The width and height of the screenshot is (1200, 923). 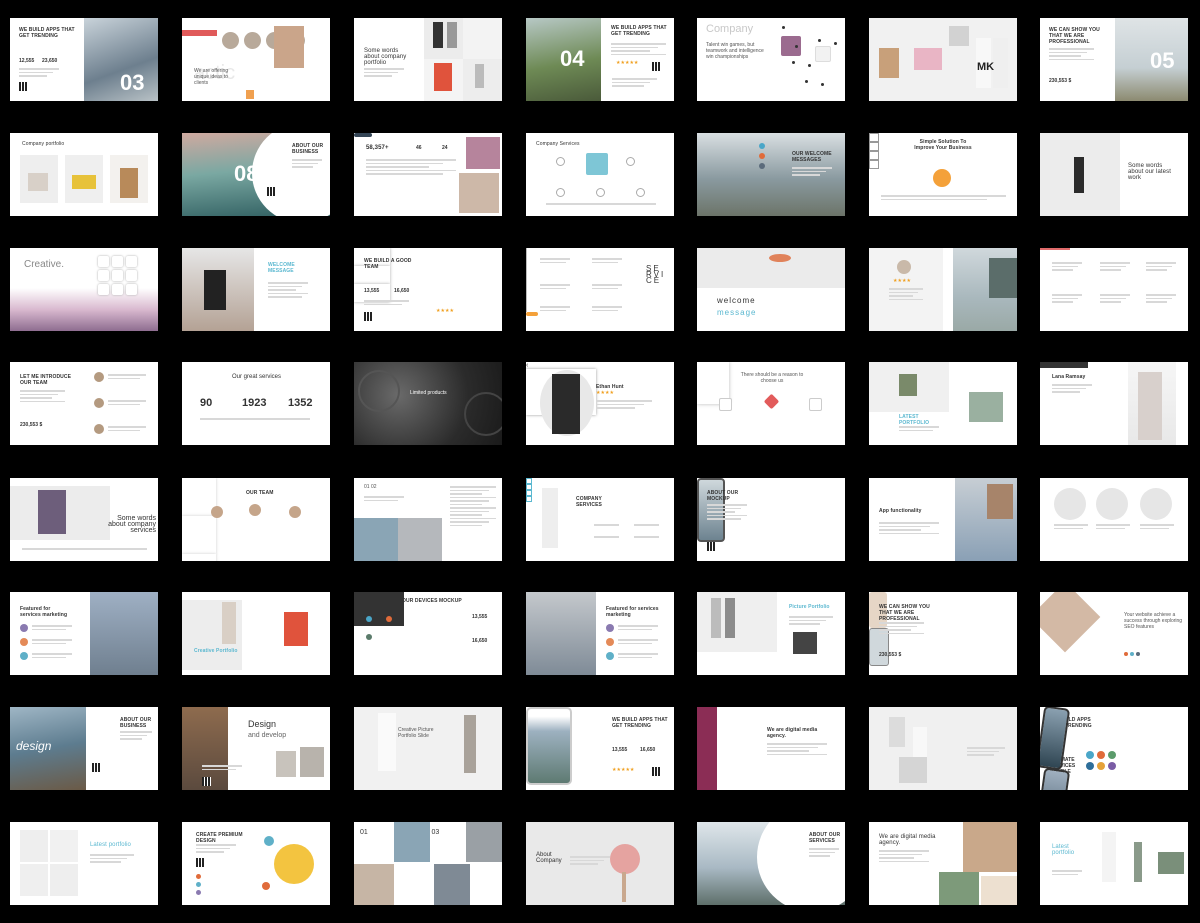 I want to click on slide-thumbnail-r0c2: Some words about company portfolio, so click(x=428, y=59).